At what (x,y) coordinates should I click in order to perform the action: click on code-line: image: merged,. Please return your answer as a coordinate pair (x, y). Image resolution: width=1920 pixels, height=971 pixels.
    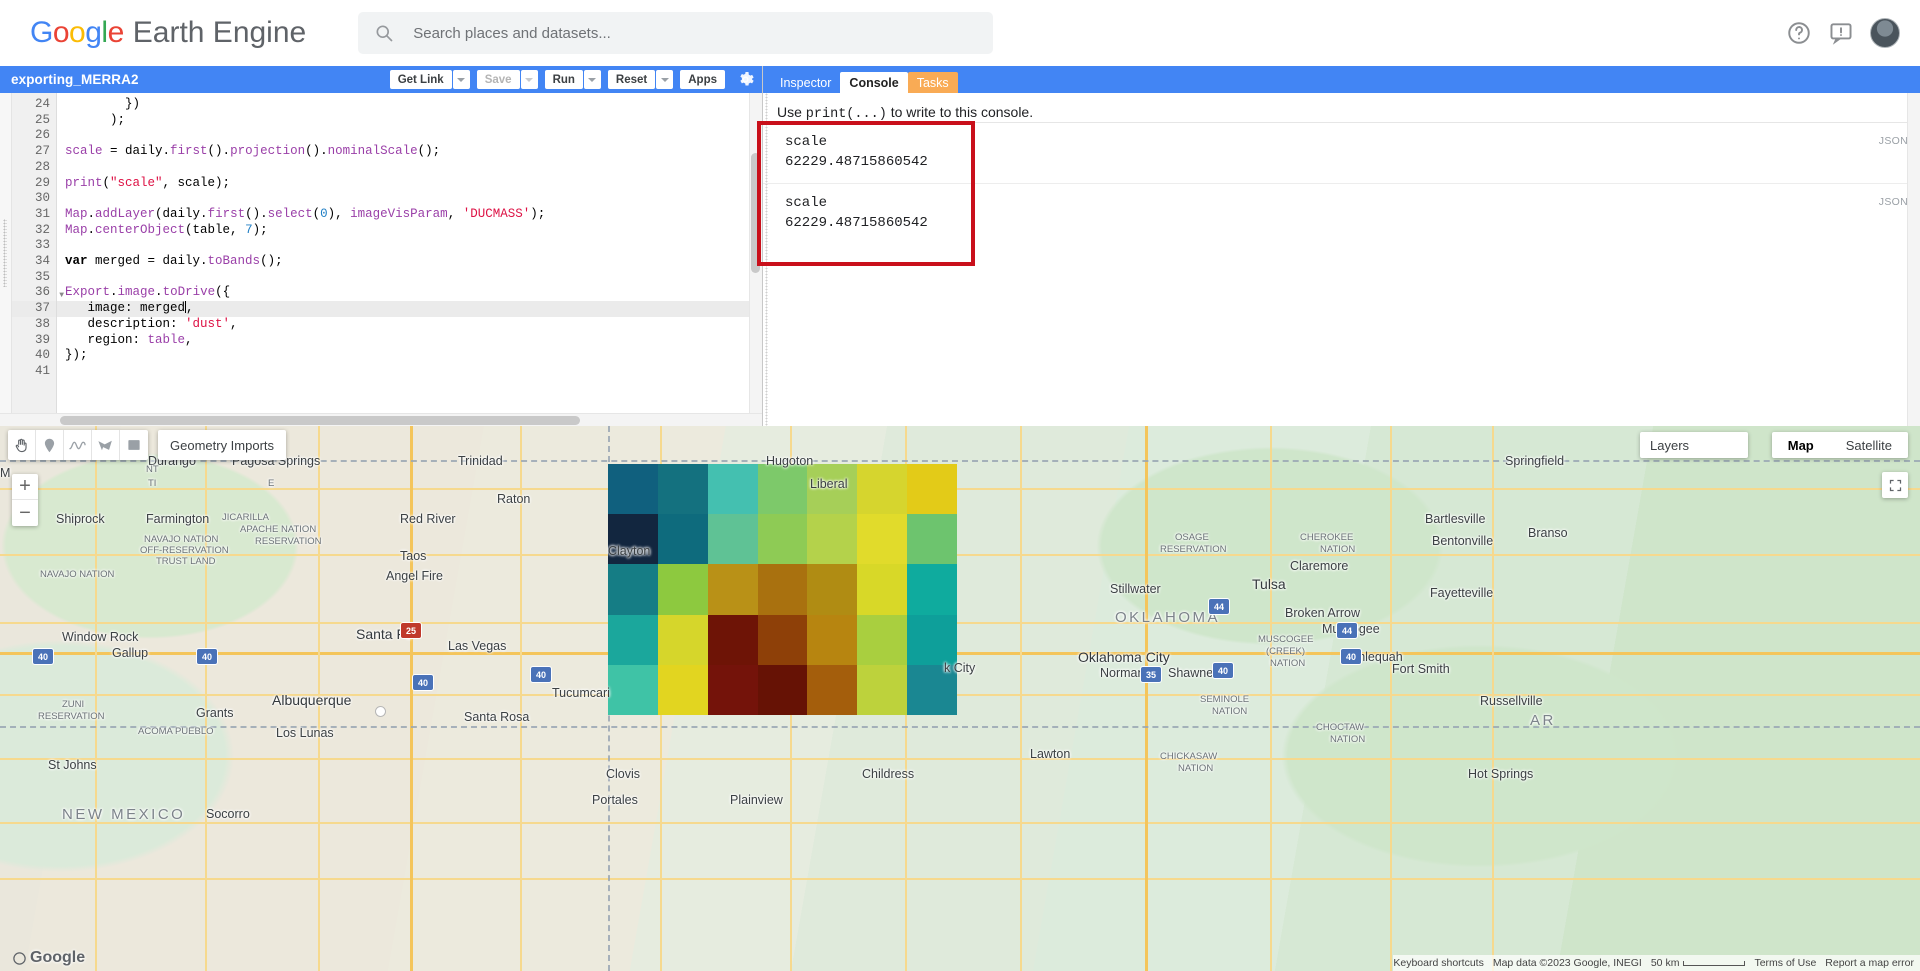
    Looking at the image, I should click on (409, 309).